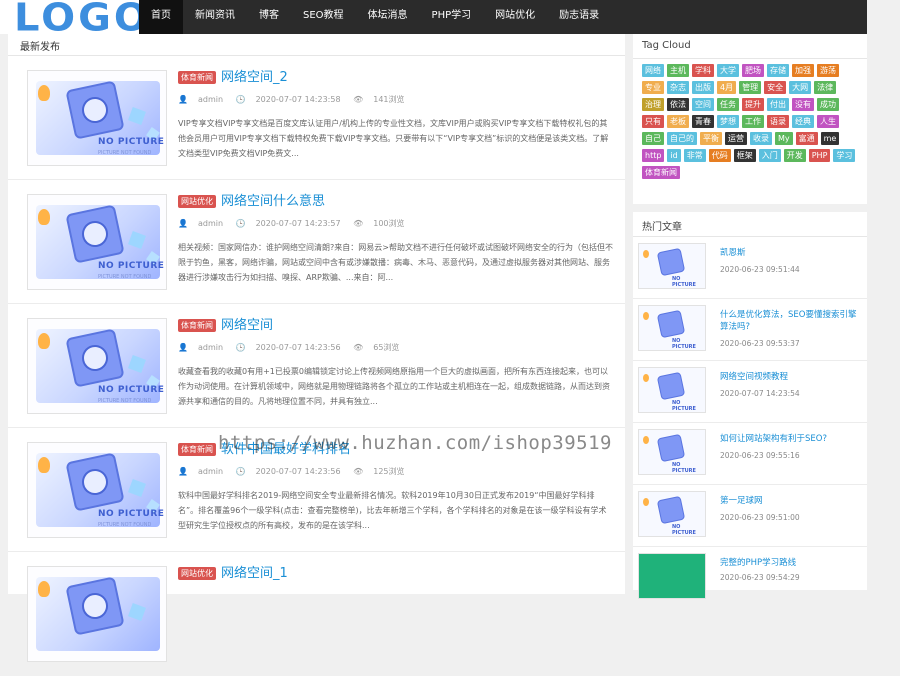 This screenshot has width=900, height=676. What do you see at coordinates (323, 17) in the screenshot?
I see `nav-item-seo: SEO教程` at bounding box center [323, 17].